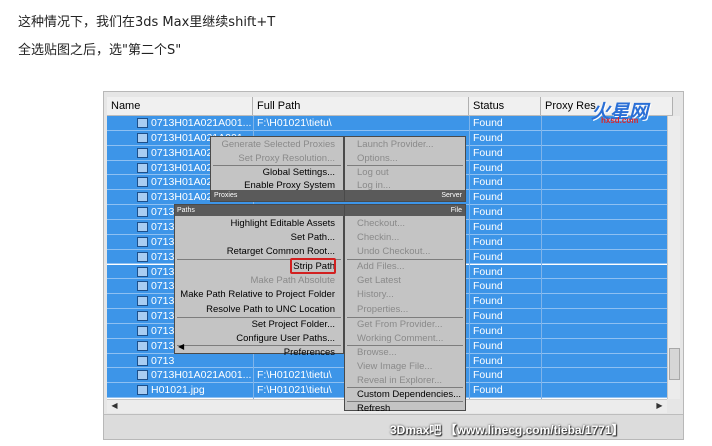 Image resolution: width=712 pixels, height=446 pixels. Describe the element at coordinates (294, 123) in the screenshot. I see `cell-path: F:\H01021\tietu\` at that location.